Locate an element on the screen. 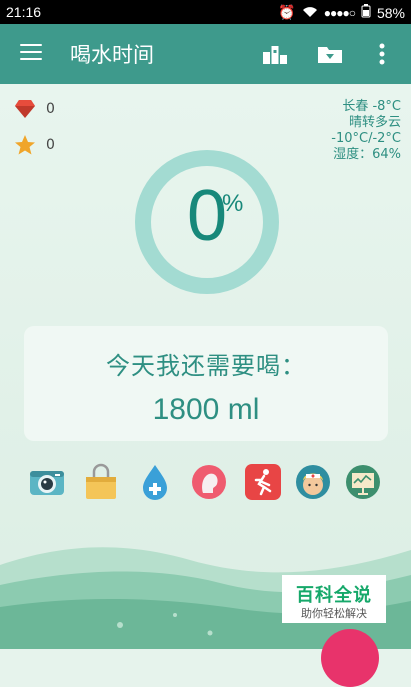  profile-icon is located at coordinates (209, 482).